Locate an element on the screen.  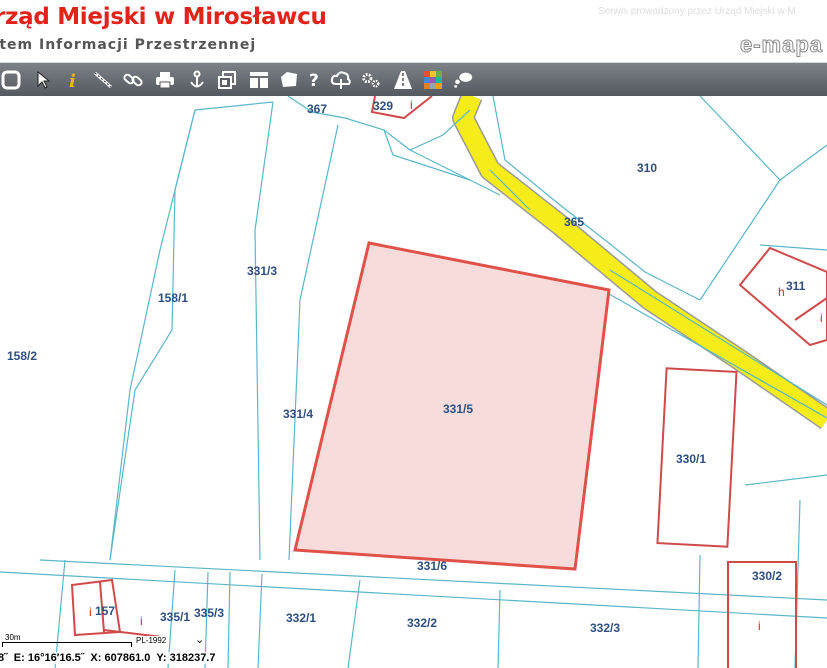
coordinates-readout: 8˝ E: 16°16′16.5˝ X: 607861.0 Y: 318237.7 is located at coordinates (111, 658).